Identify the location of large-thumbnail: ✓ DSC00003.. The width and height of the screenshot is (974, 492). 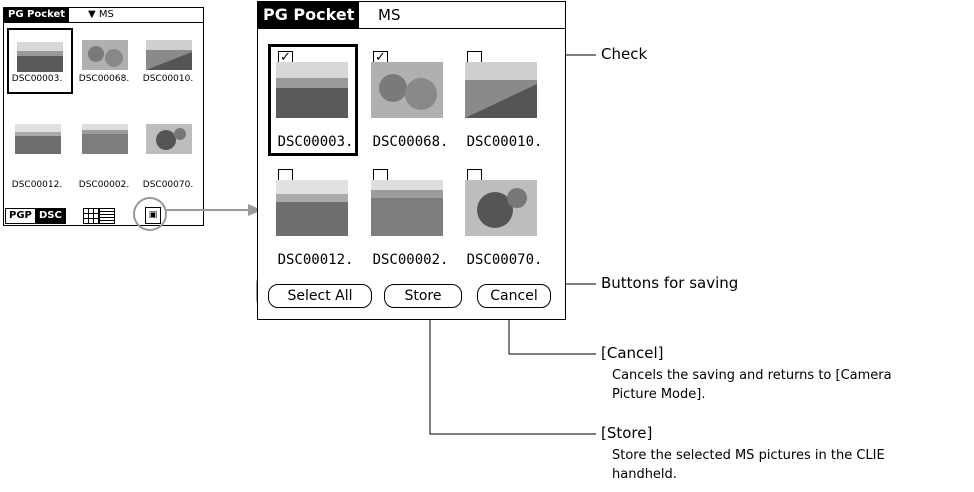
(313, 103).